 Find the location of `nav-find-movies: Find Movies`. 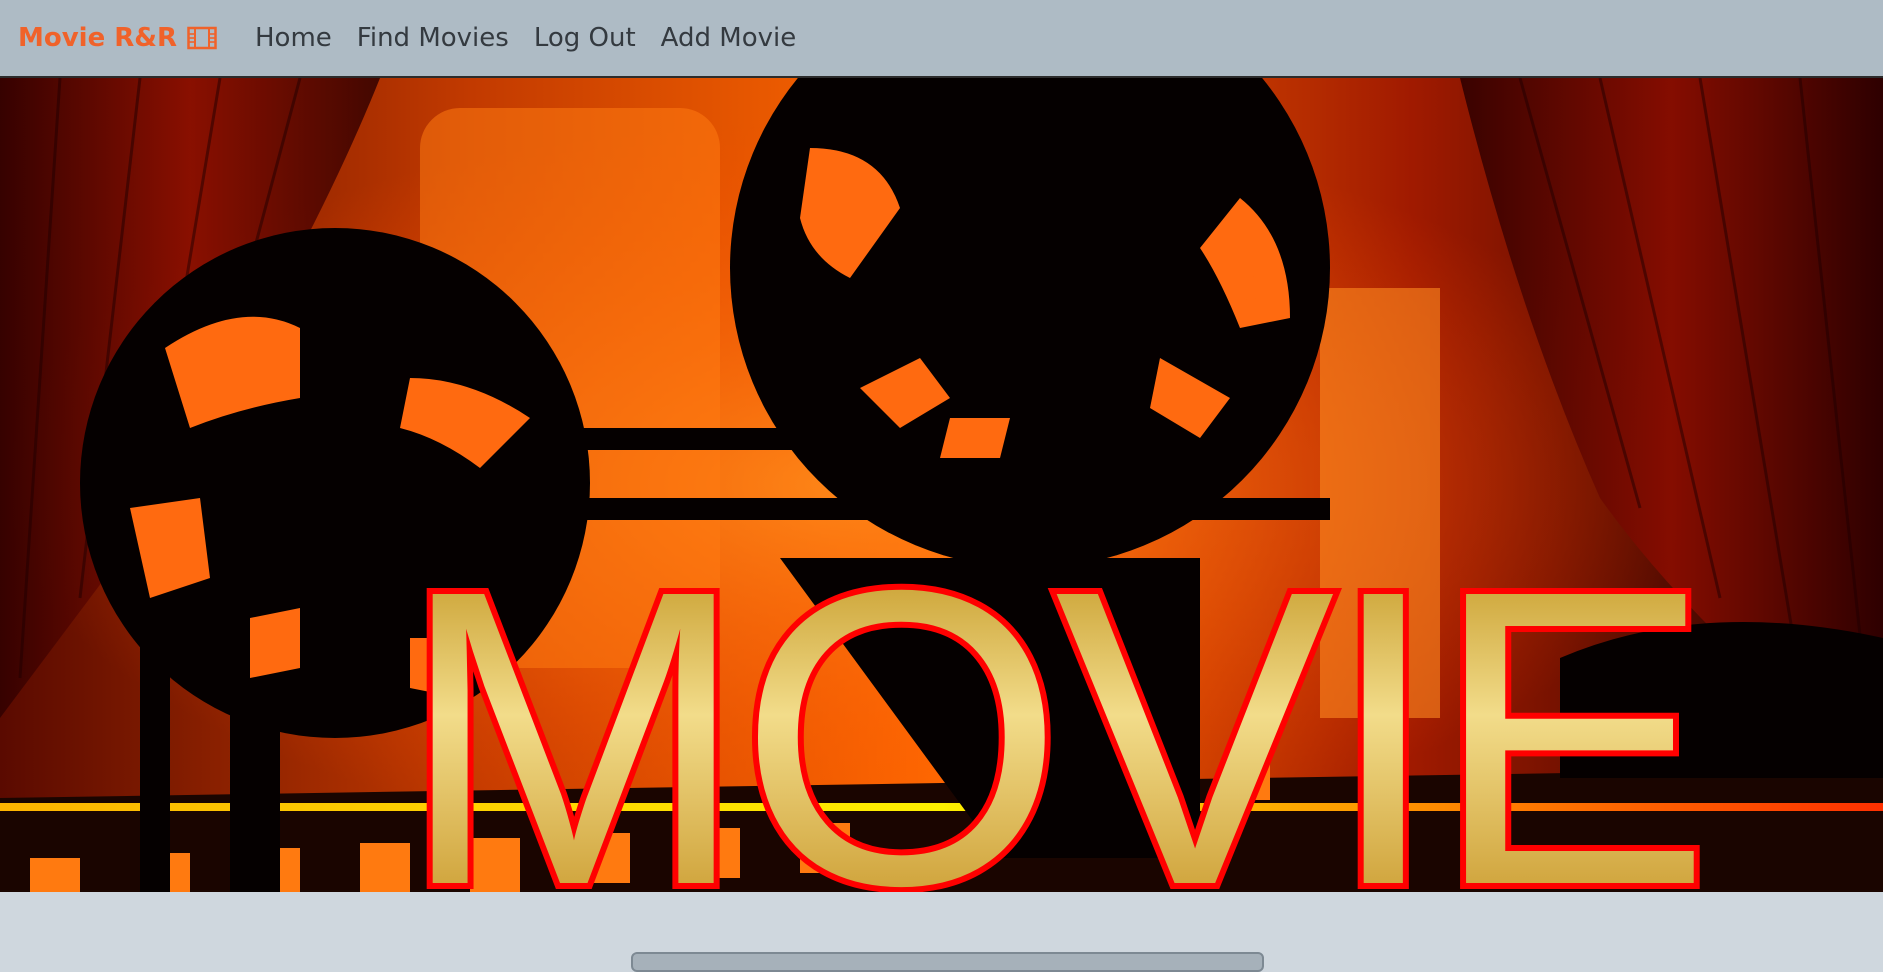

nav-find-movies: Find Movies is located at coordinates (433, 38).